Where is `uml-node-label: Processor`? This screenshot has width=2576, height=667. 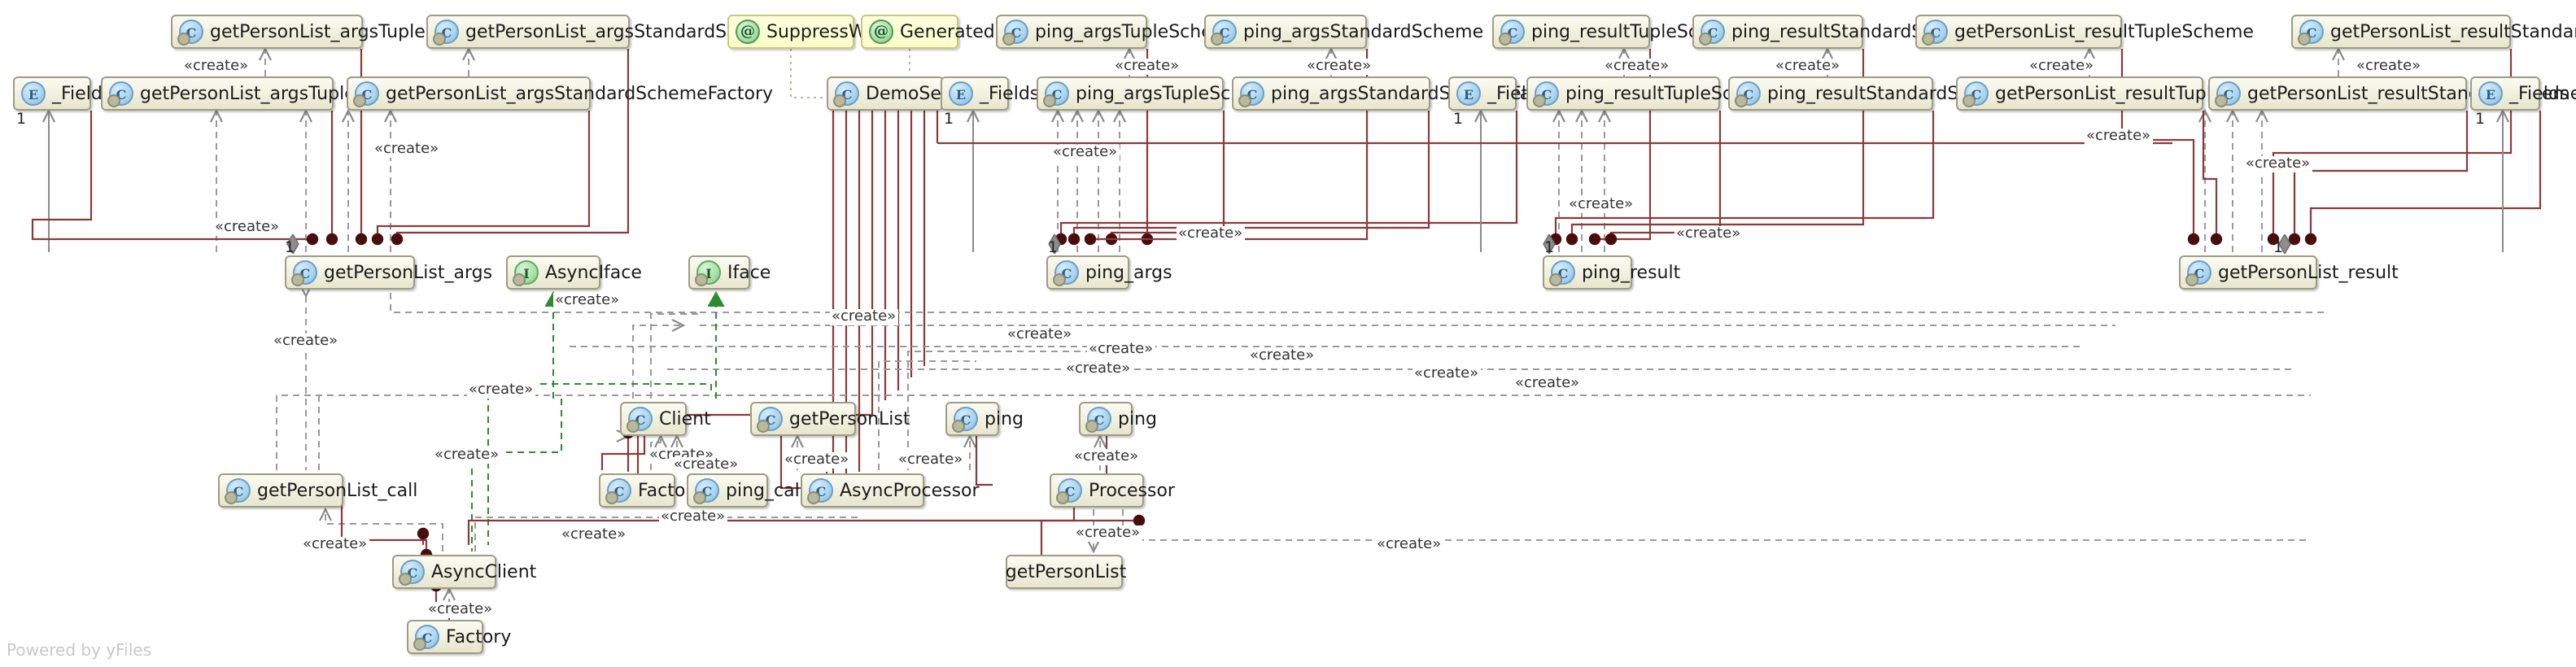 uml-node-label: Processor is located at coordinates (1132, 490).